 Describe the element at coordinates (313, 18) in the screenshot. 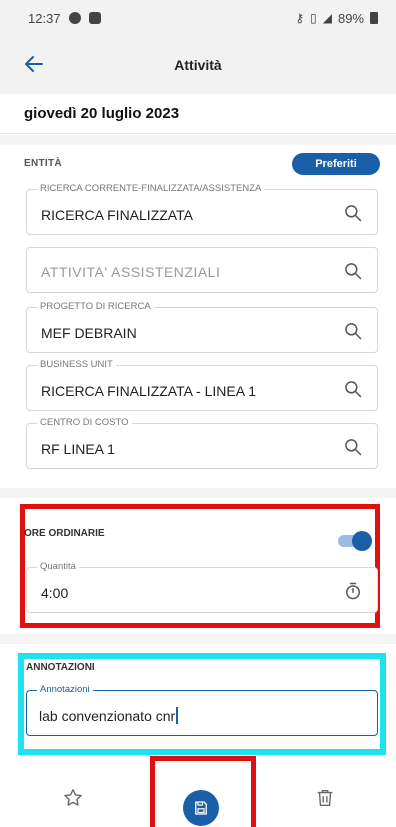

I see `vibrate-icon: ▯` at that location.